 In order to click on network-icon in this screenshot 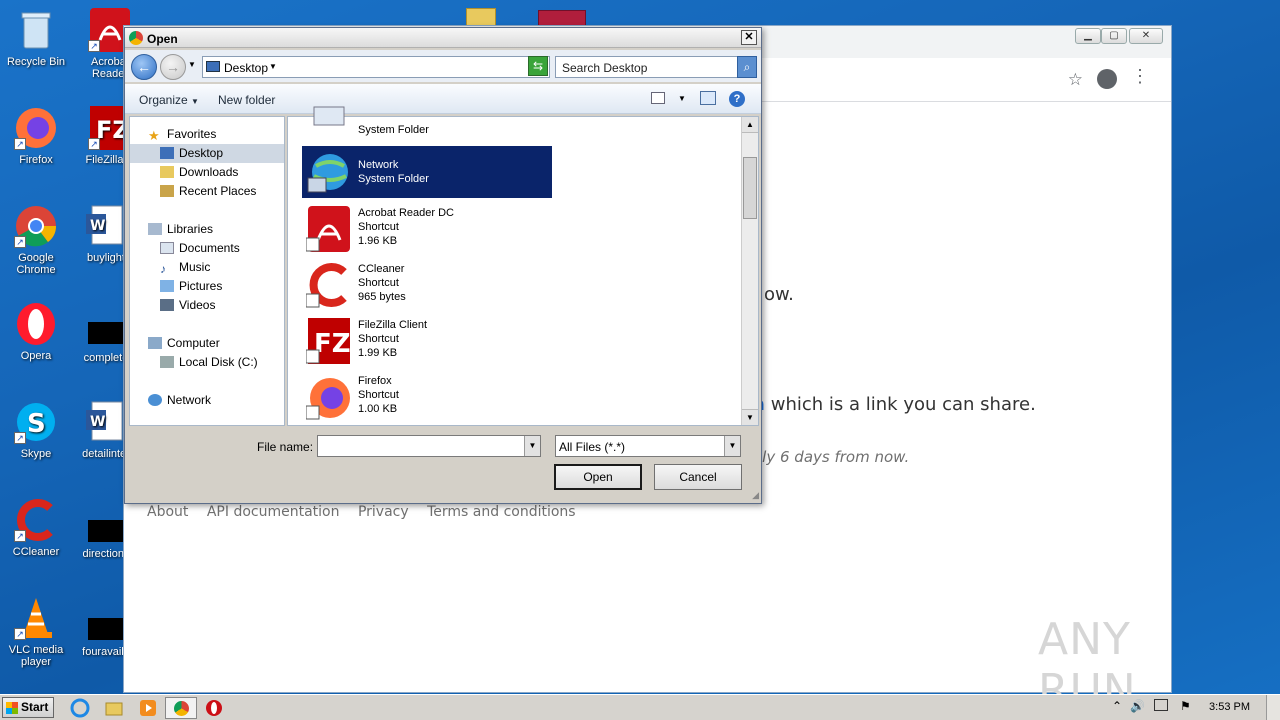, I will do `click(155, 400)`.